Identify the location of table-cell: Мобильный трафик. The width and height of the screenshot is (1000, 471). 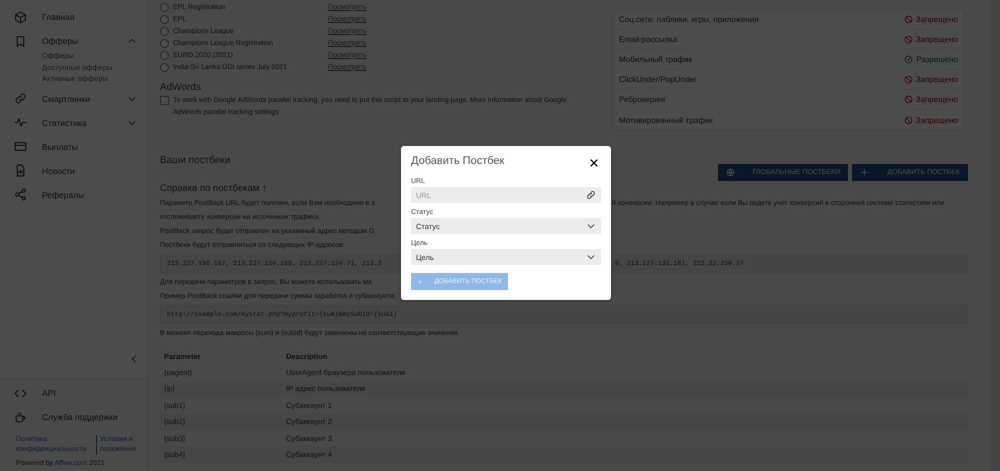
(655, 59).